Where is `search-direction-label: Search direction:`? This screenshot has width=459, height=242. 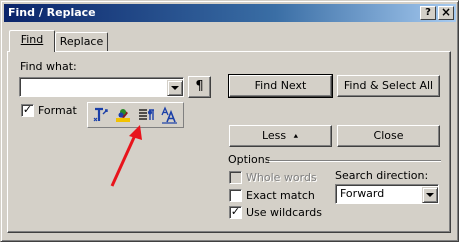
search-direction-label: Search direction: is located at coordinates (382, 175).